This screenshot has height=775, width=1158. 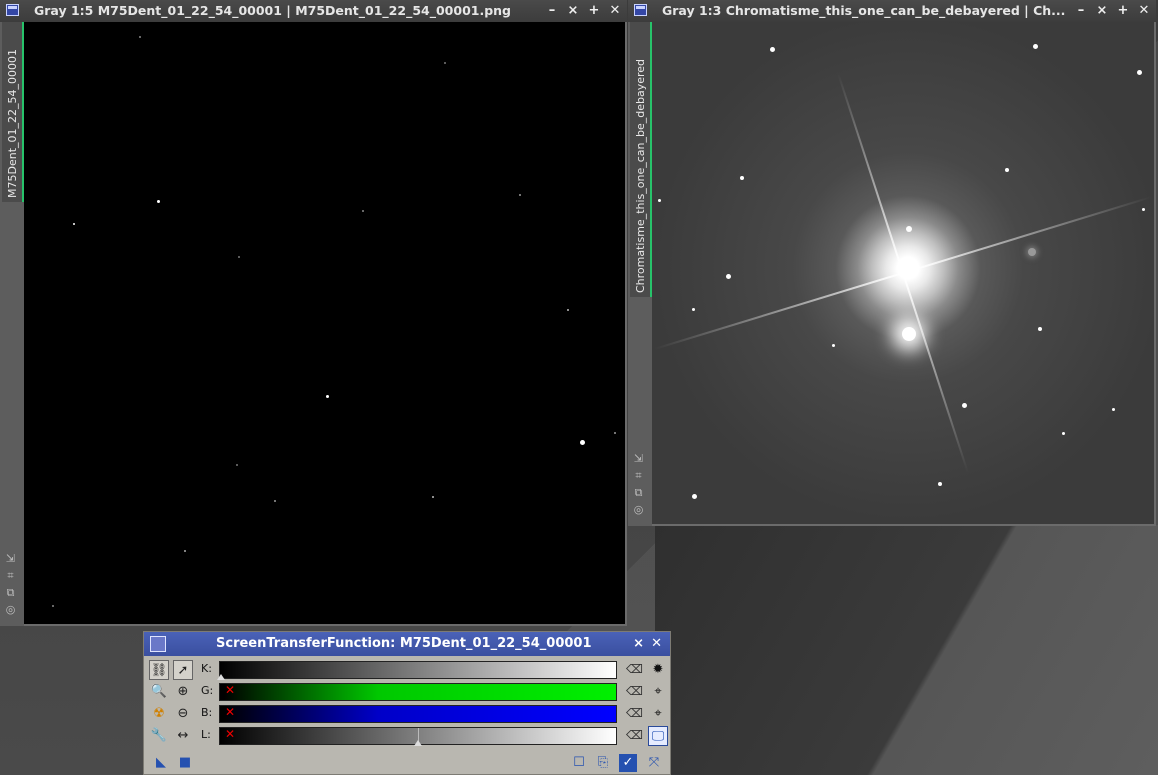 I want to click on disabled-channel-icon: ✕, so click(x=230, y=734).